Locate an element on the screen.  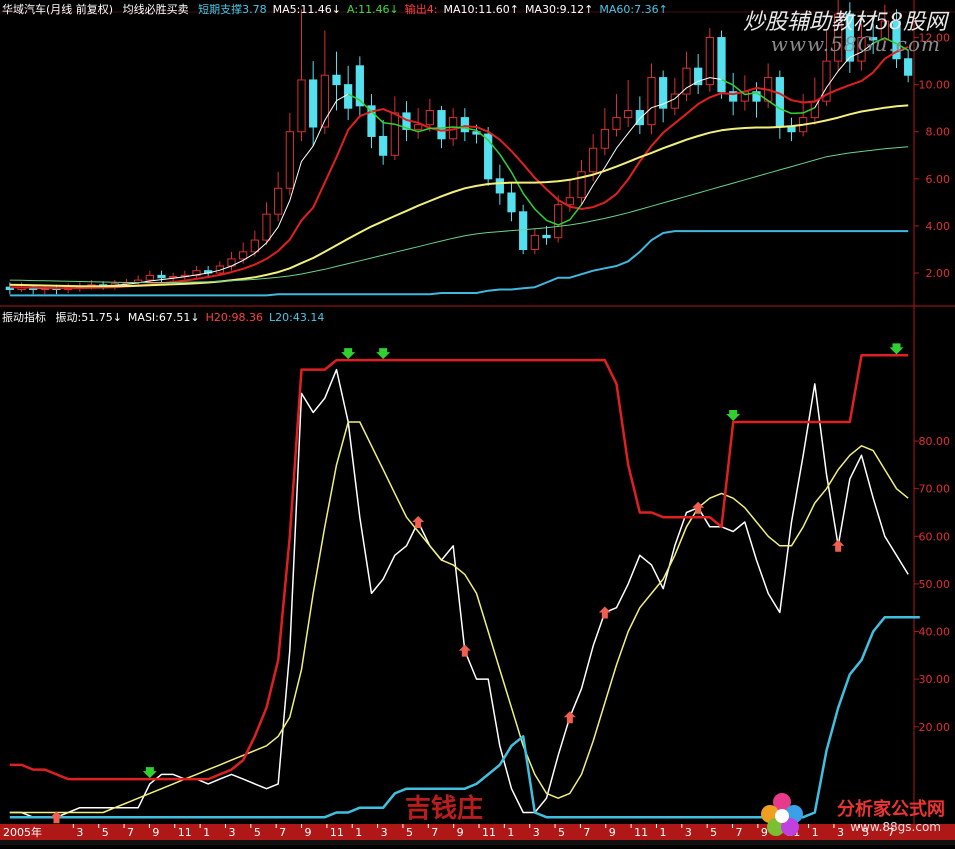
x-tick-label-14: 5 is located at coordinates (409, 832).